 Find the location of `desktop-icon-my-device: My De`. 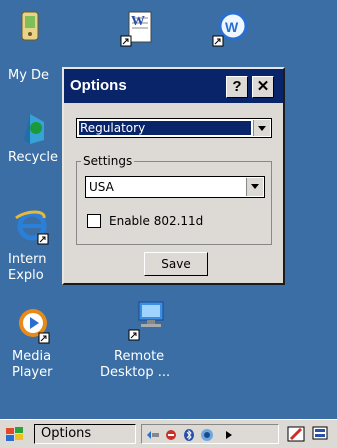

desktop-icon-my-device: My De is located at coordinates (30, 46).